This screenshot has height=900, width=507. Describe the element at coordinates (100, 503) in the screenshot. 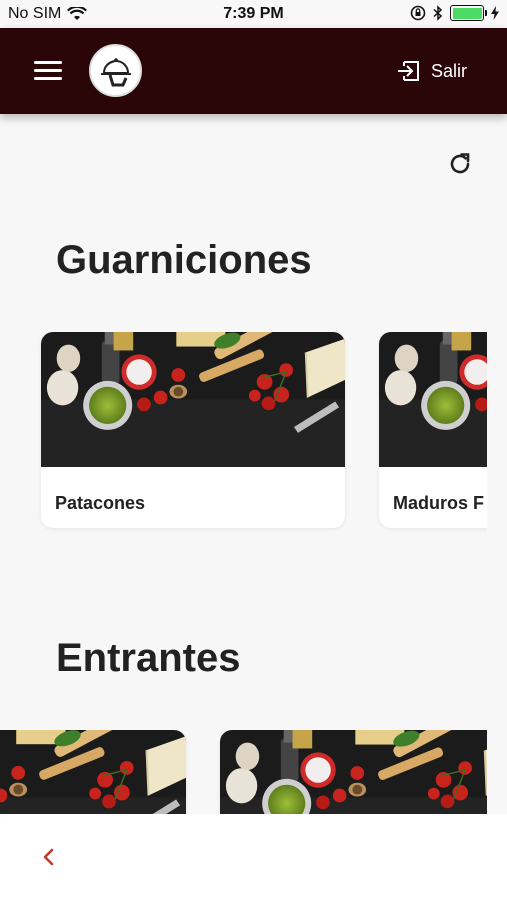

I see `dish-name: Patacones` at that location.